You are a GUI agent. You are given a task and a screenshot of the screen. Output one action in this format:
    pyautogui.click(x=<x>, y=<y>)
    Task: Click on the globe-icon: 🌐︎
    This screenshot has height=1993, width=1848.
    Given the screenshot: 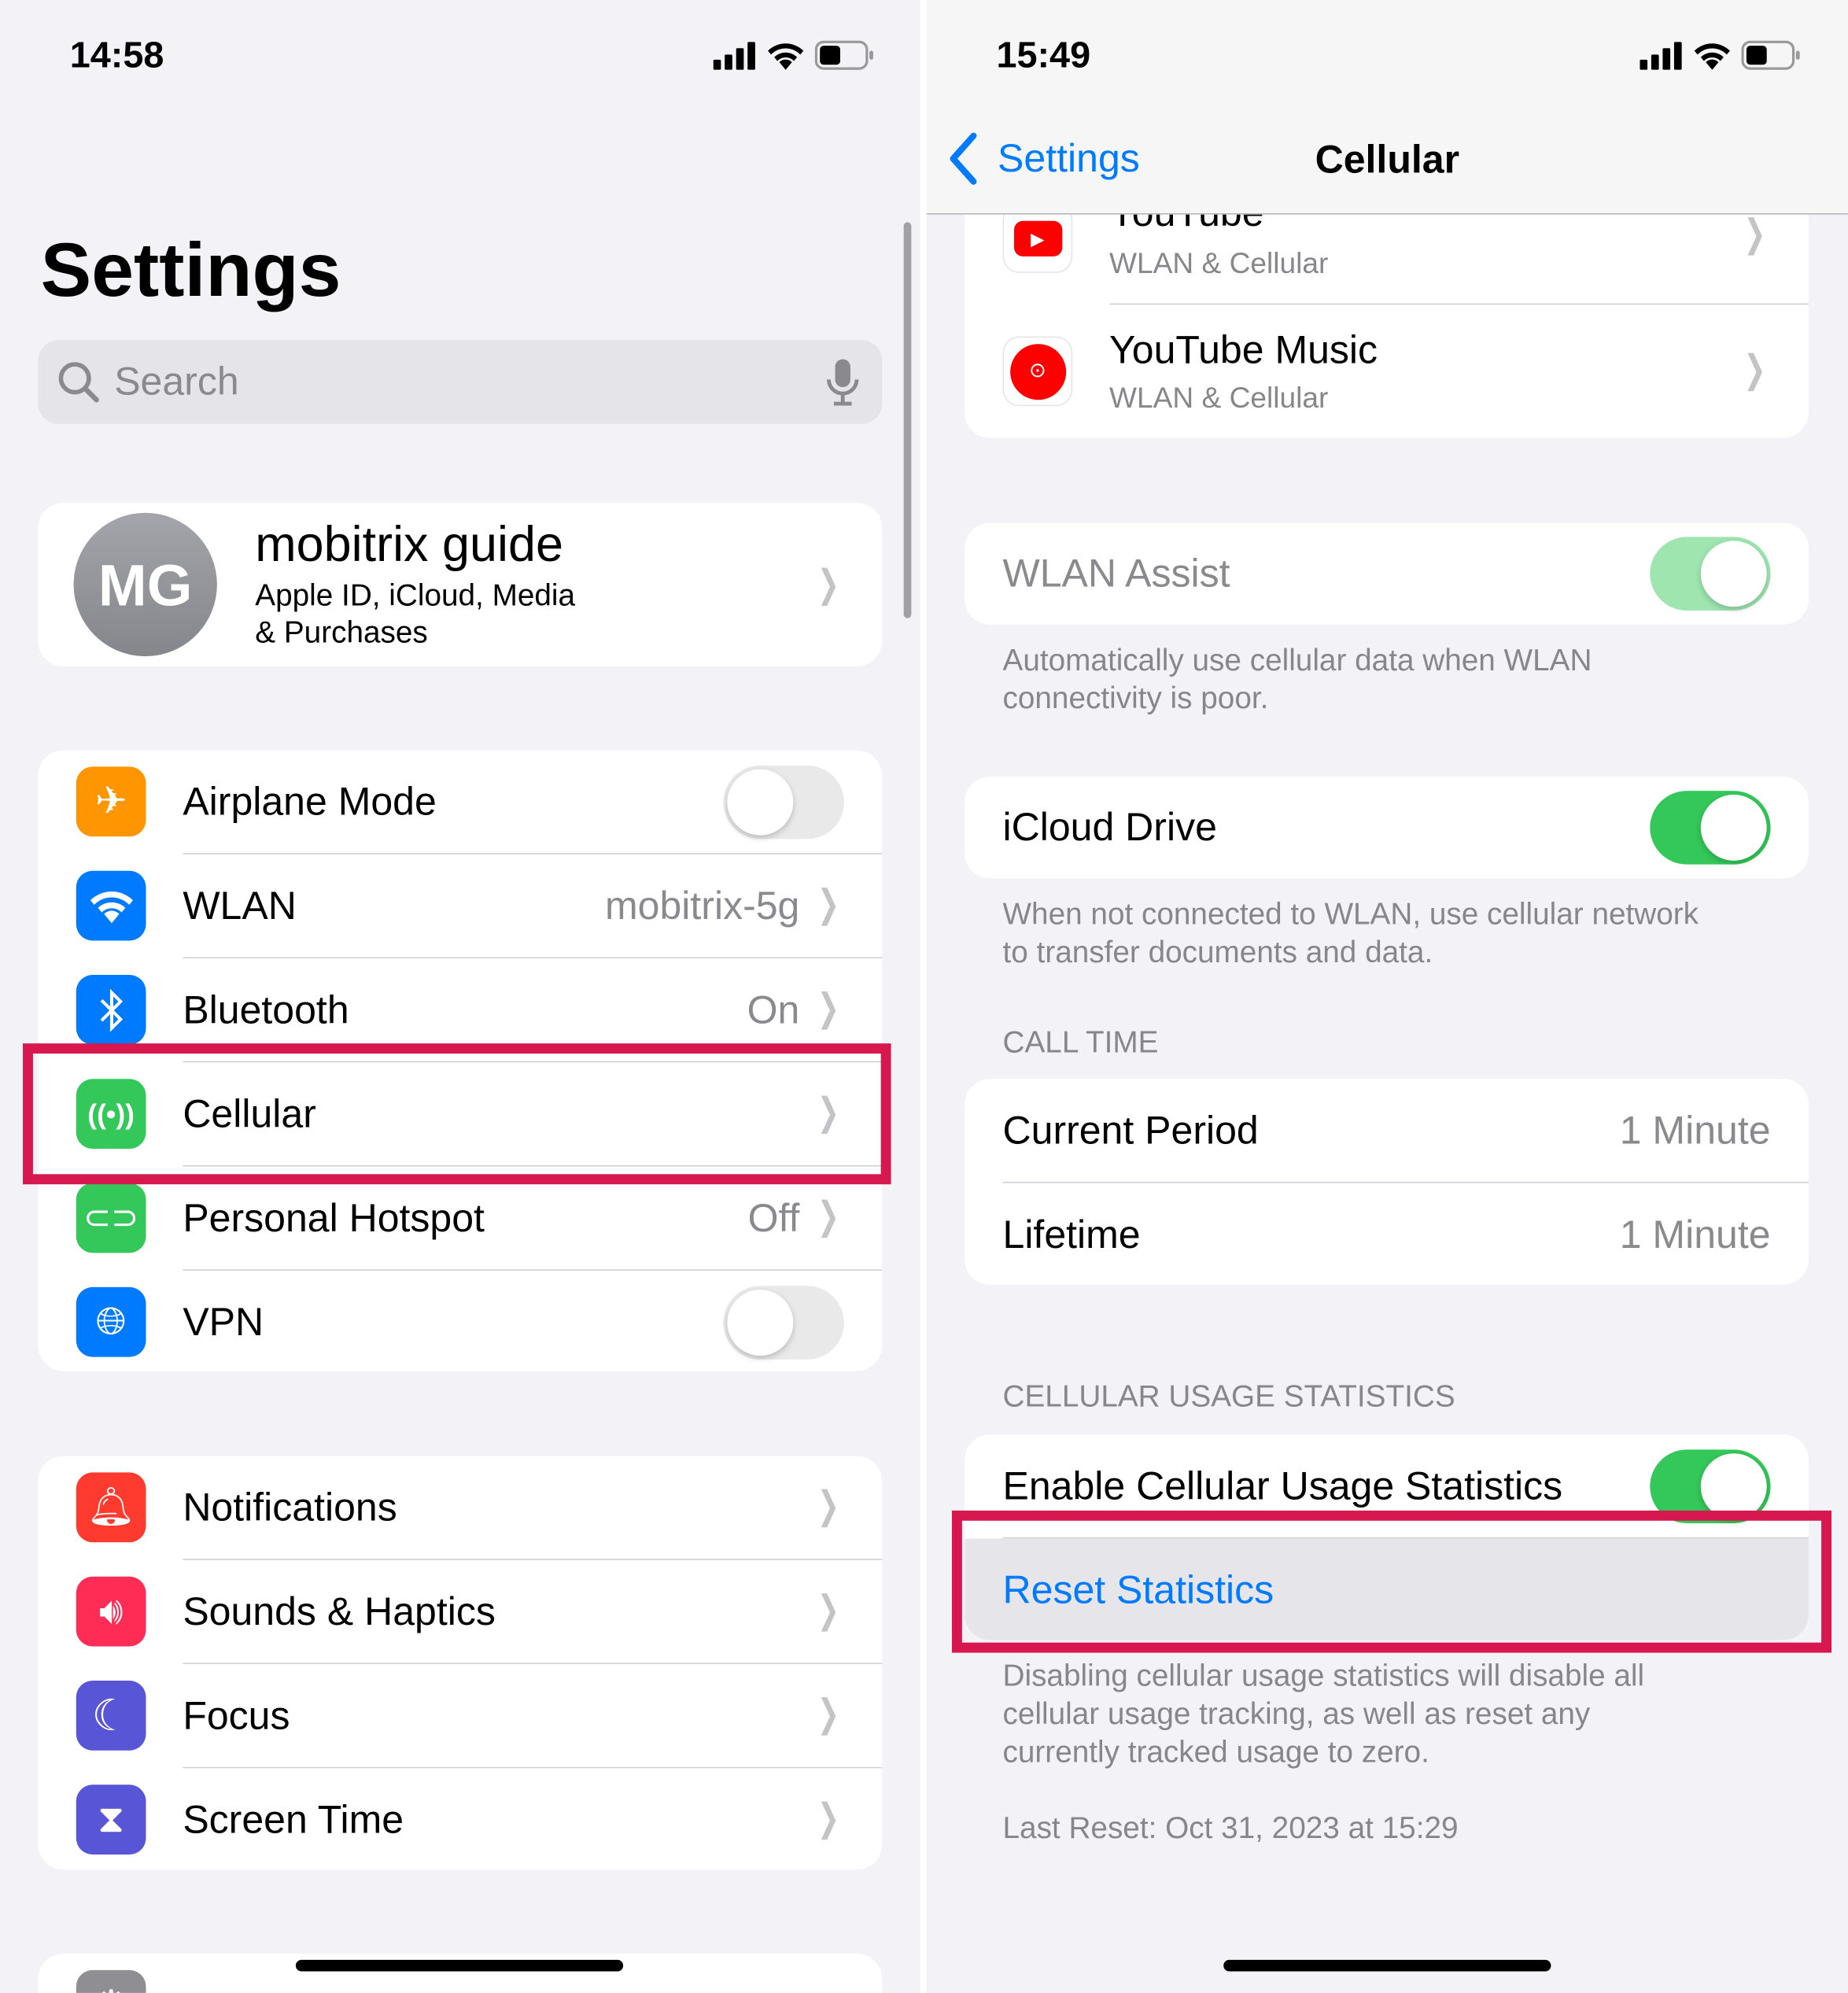 What is the action you would take?
    pyautogui.click(x=111, y=1321)
    